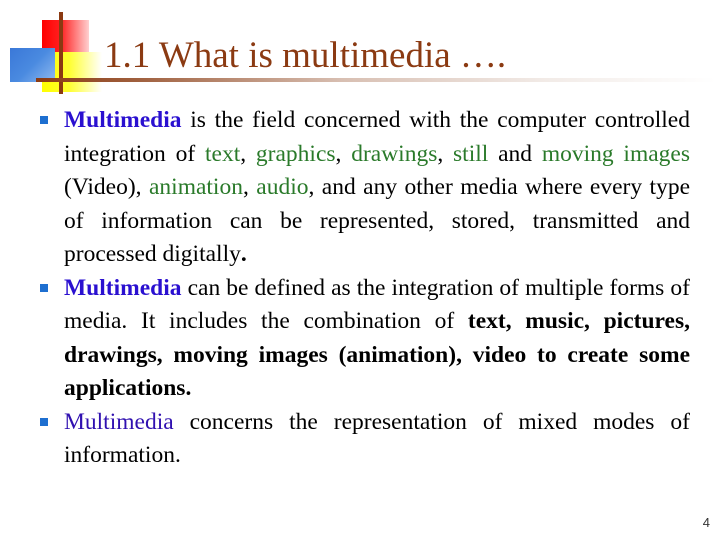 The height and width of the screenshot is (540, 720). I want to click on text-segment: still, so click(471, 153).